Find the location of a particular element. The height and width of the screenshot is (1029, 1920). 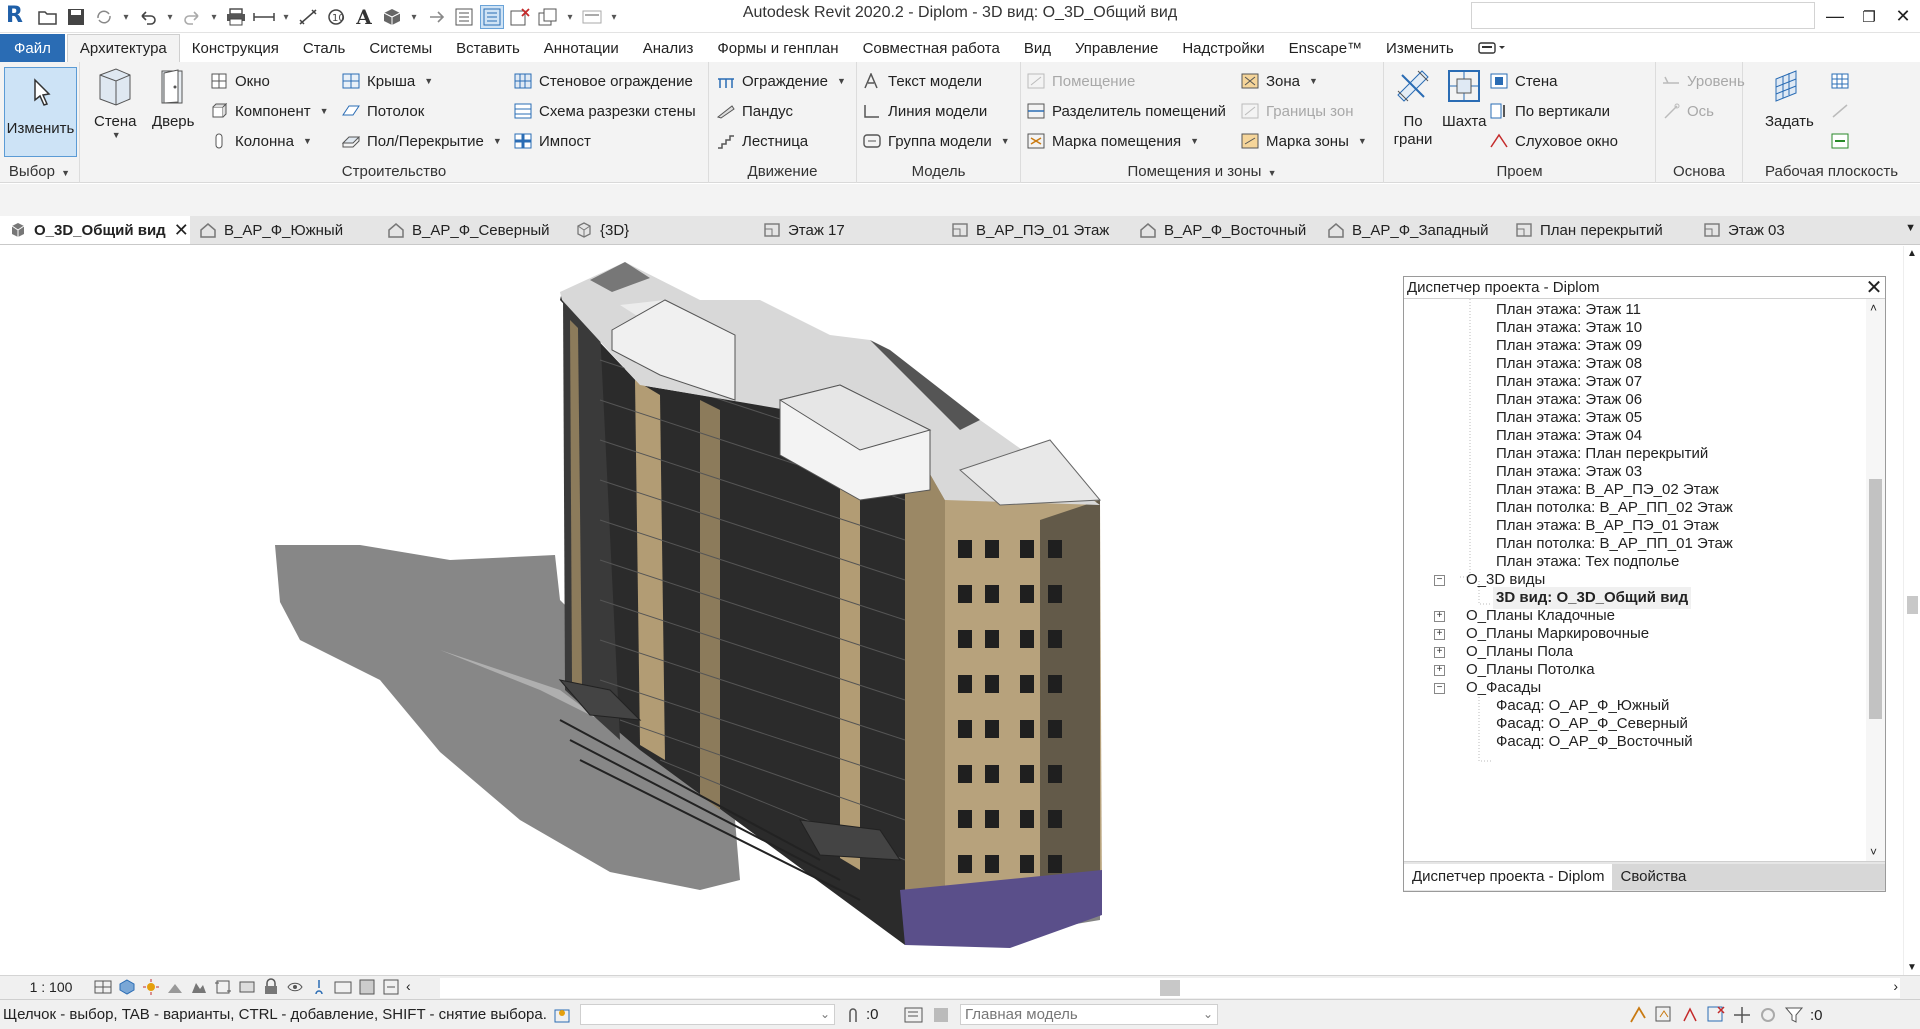

scroll-right-icon: › is located at coordinates (1895, 986).